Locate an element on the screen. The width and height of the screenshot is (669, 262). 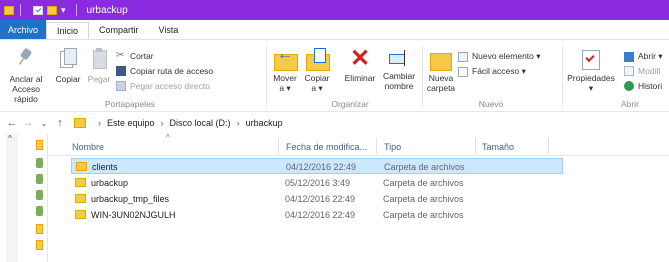
breadcrumb-urbackup: urbackup is located at coordinates (264, 123).